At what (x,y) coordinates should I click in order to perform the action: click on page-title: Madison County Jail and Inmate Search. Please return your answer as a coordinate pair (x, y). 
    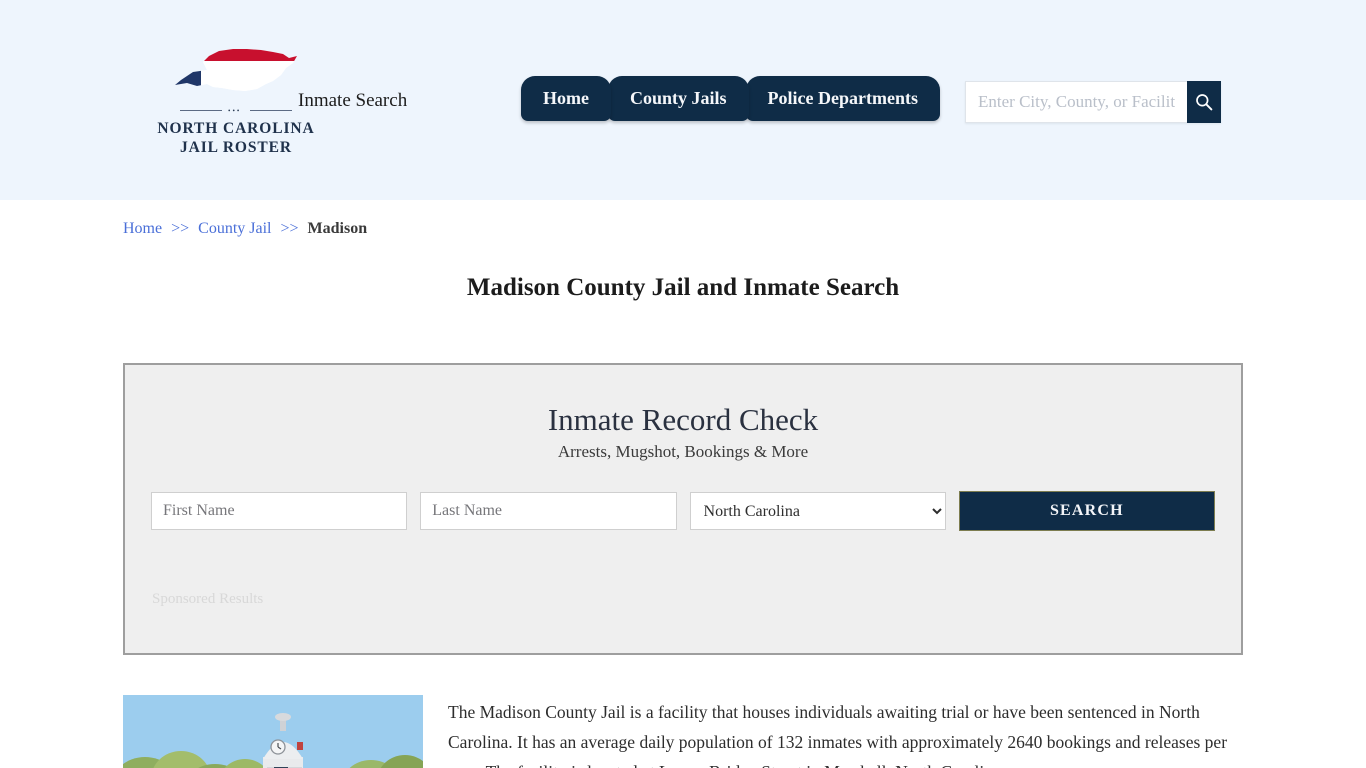
    Looking at the image, I should click on (683, 287).